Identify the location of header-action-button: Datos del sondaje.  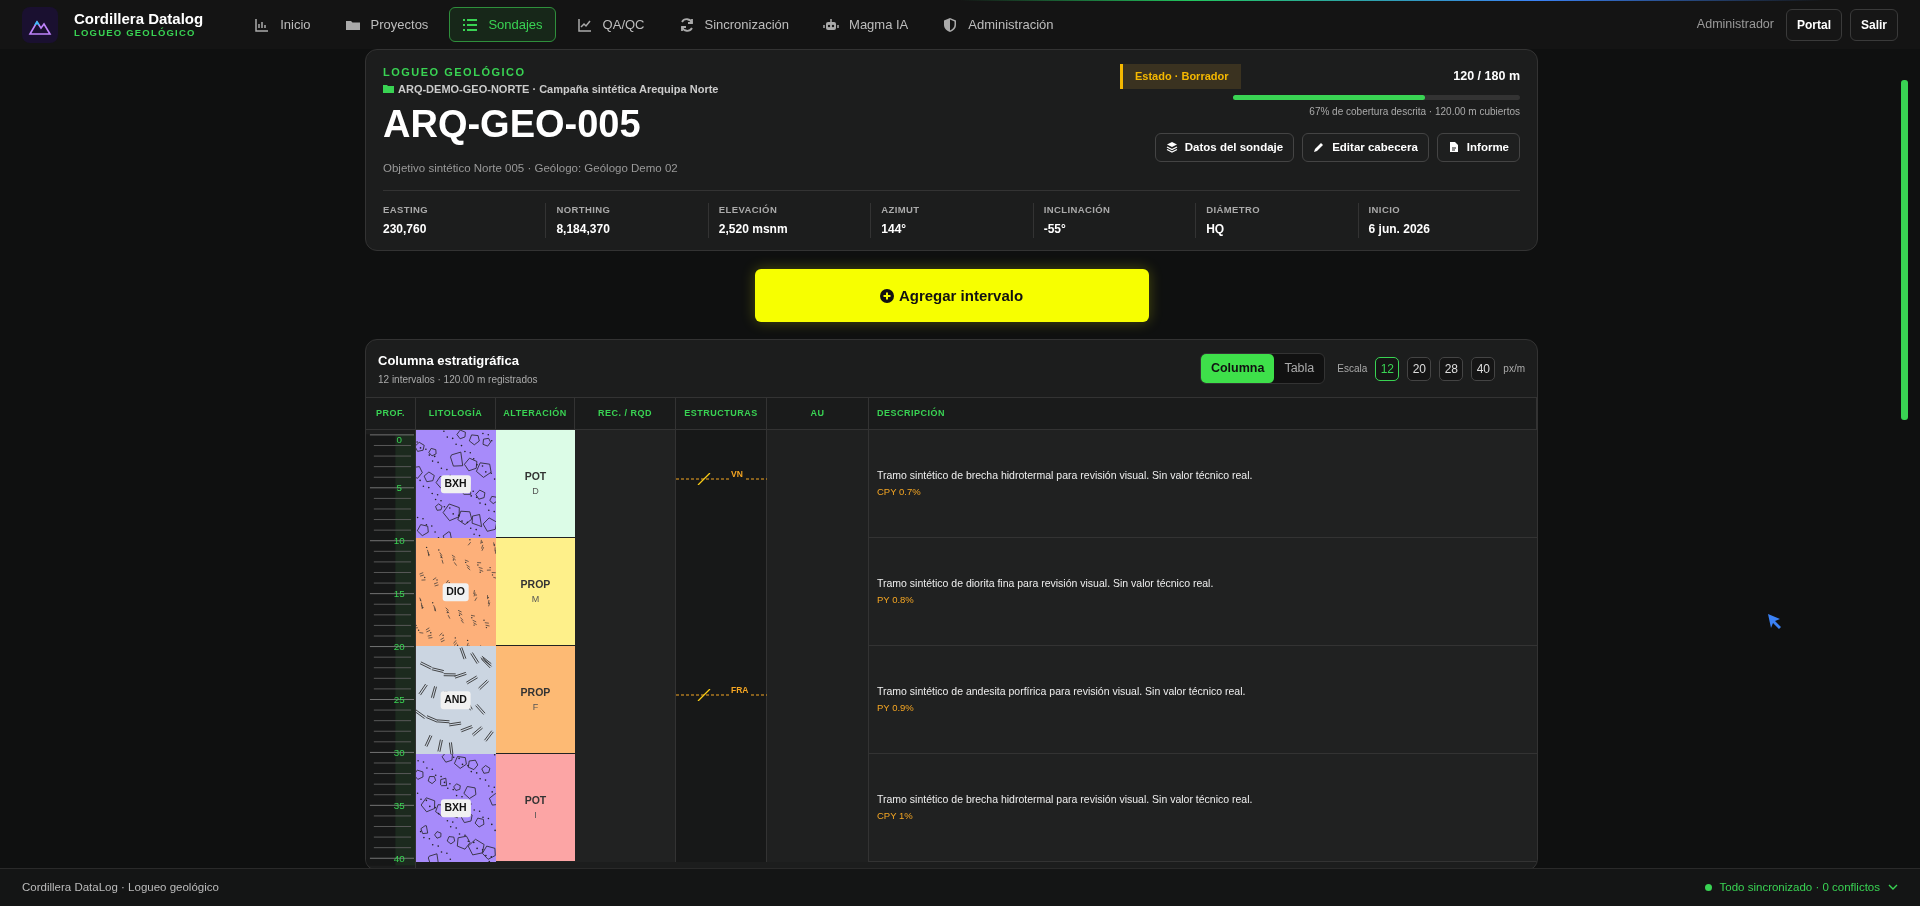
(1224, 147).